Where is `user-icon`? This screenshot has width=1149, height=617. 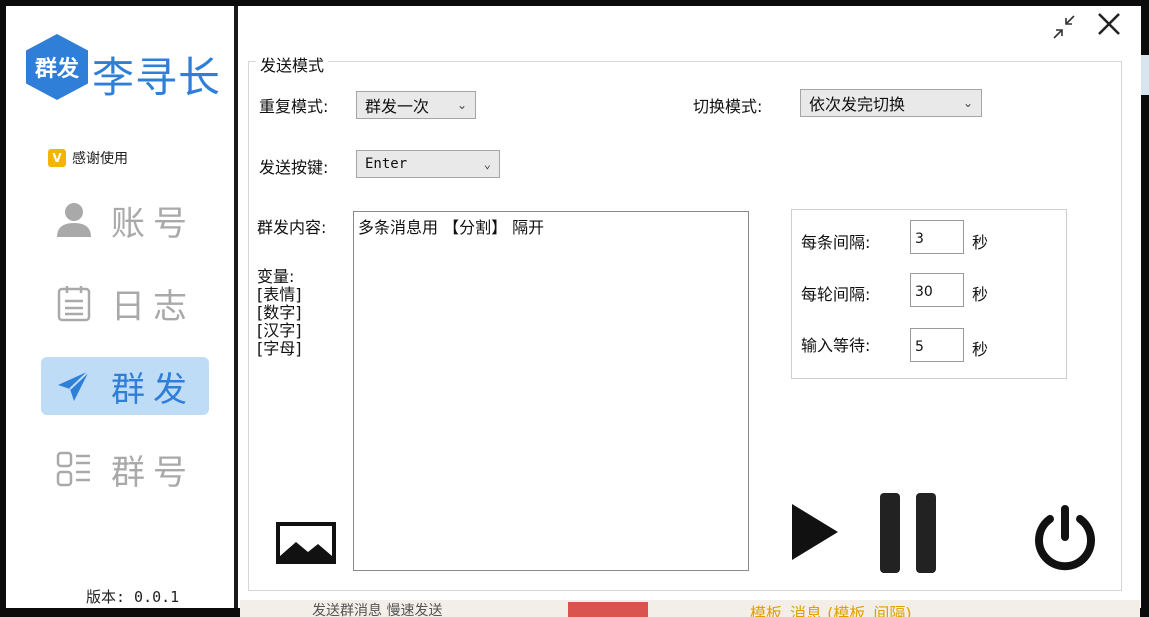
user-icon is located at coordinates (74, 220).